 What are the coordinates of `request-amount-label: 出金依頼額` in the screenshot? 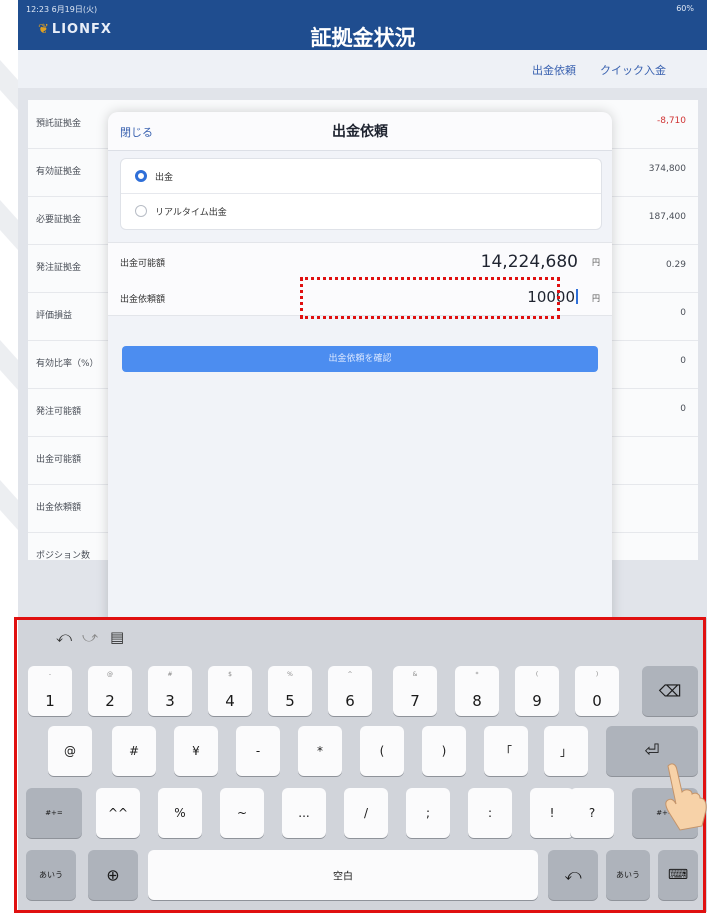 It's located at (143, 300).